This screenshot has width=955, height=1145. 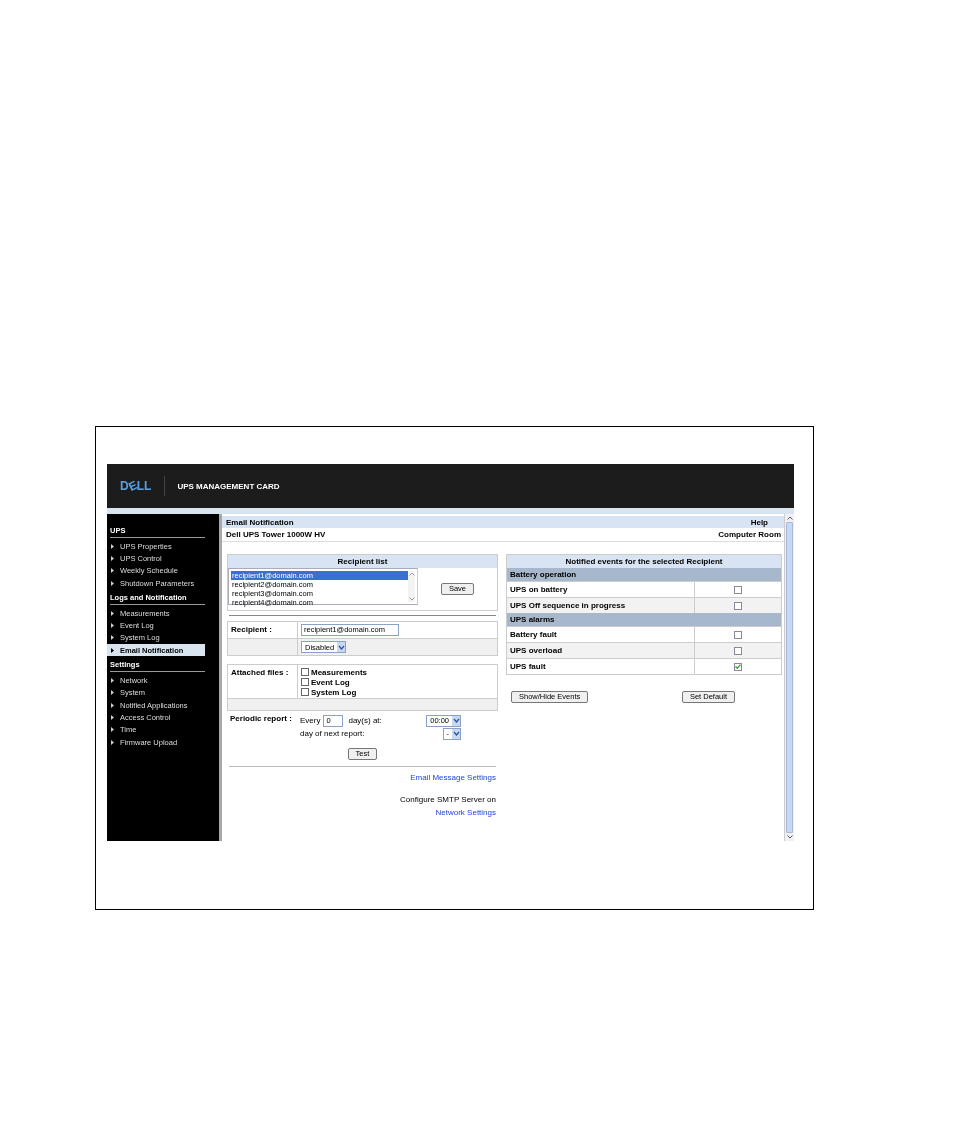 I want to click on checkbox-label: Event Log, so click(x=330, y=682).